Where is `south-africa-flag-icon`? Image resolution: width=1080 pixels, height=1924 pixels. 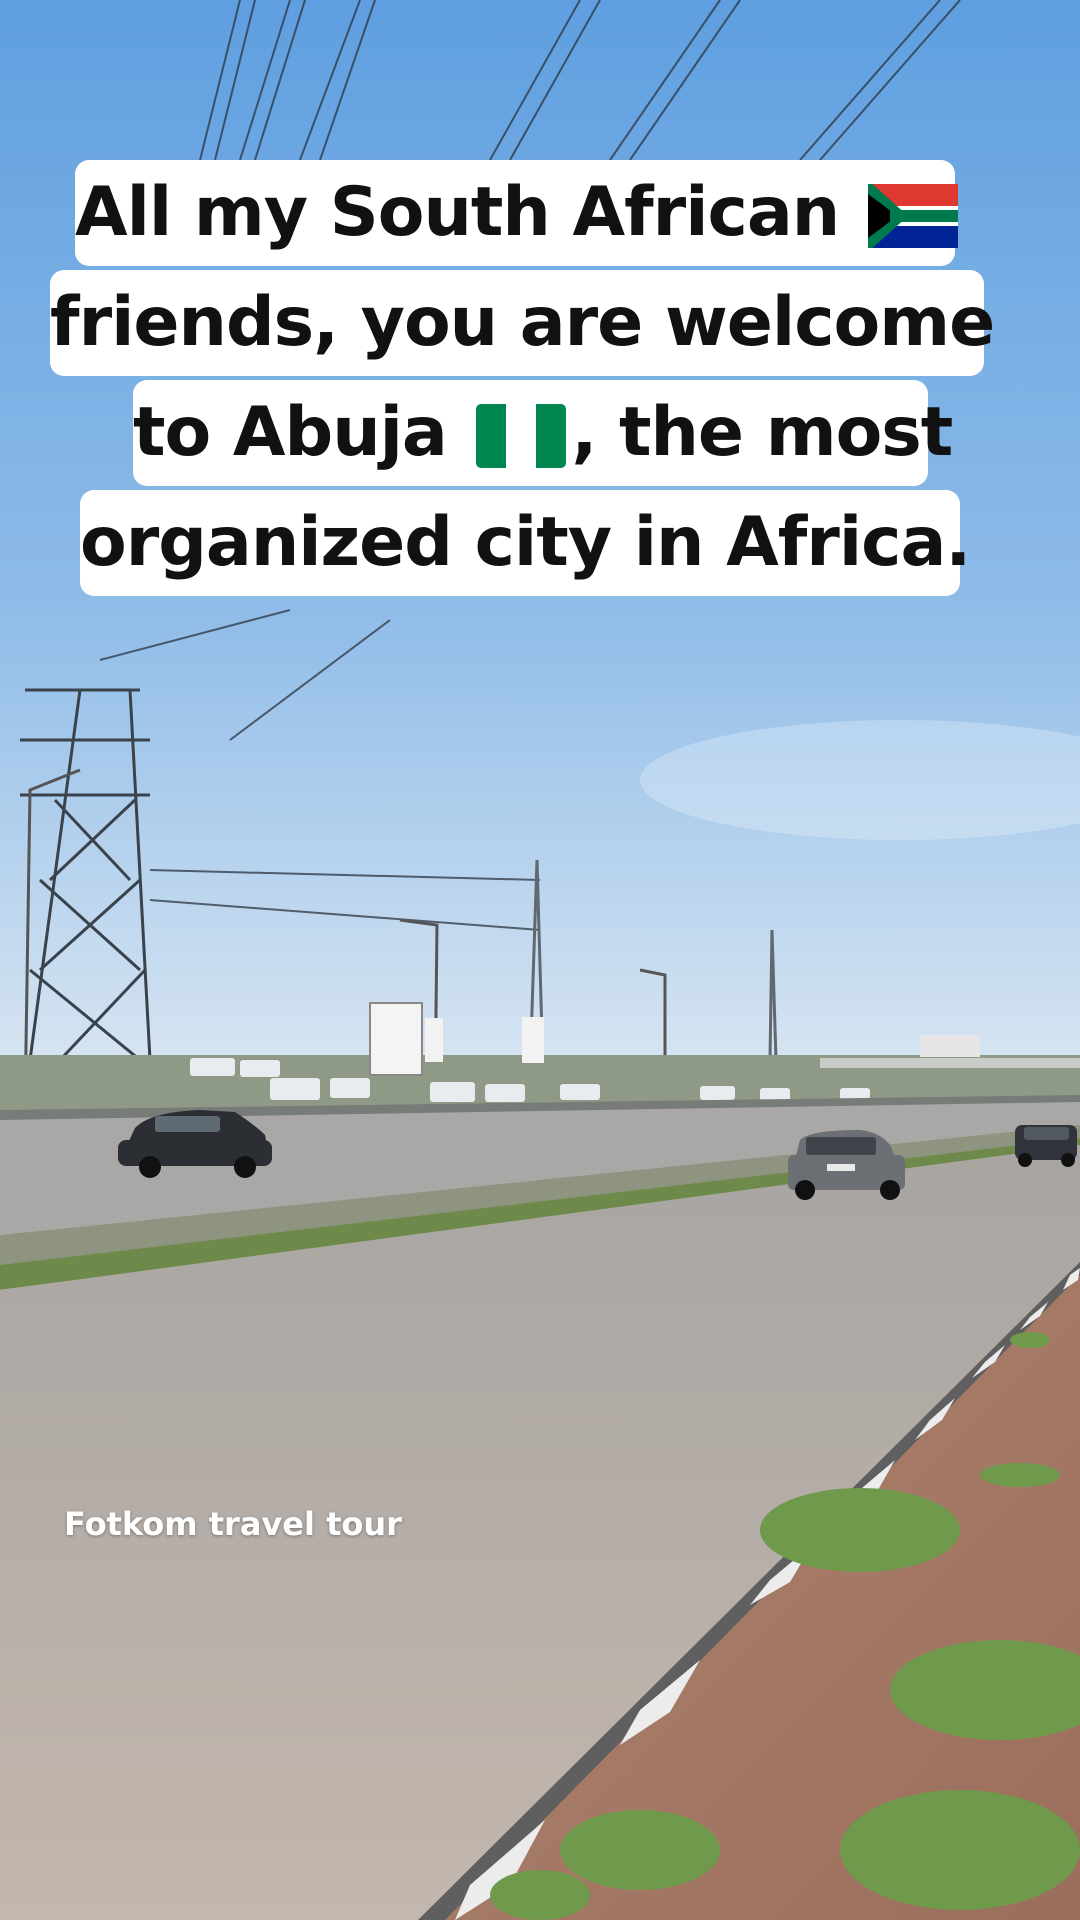 south-africa-flag-icon is located at coordinates (912, 216).